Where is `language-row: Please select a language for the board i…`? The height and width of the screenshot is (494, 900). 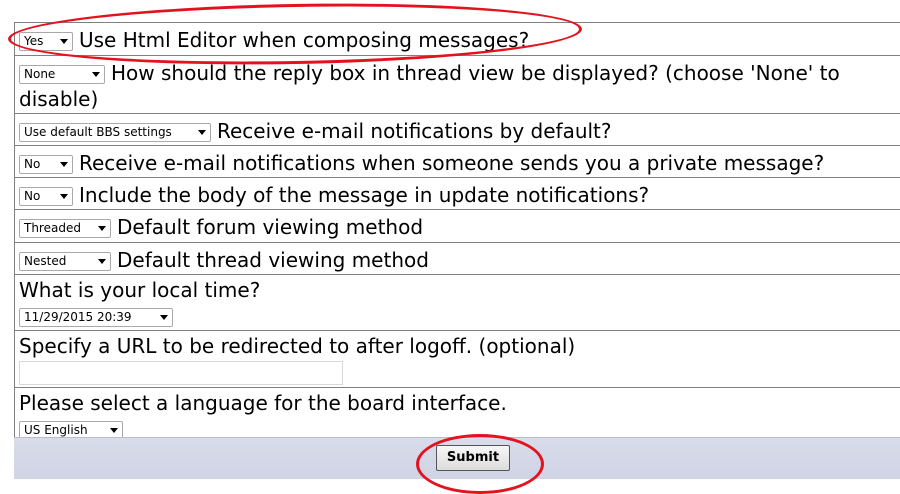
language-row: Please select a language for the board i… is located at coordinates (457, 414).